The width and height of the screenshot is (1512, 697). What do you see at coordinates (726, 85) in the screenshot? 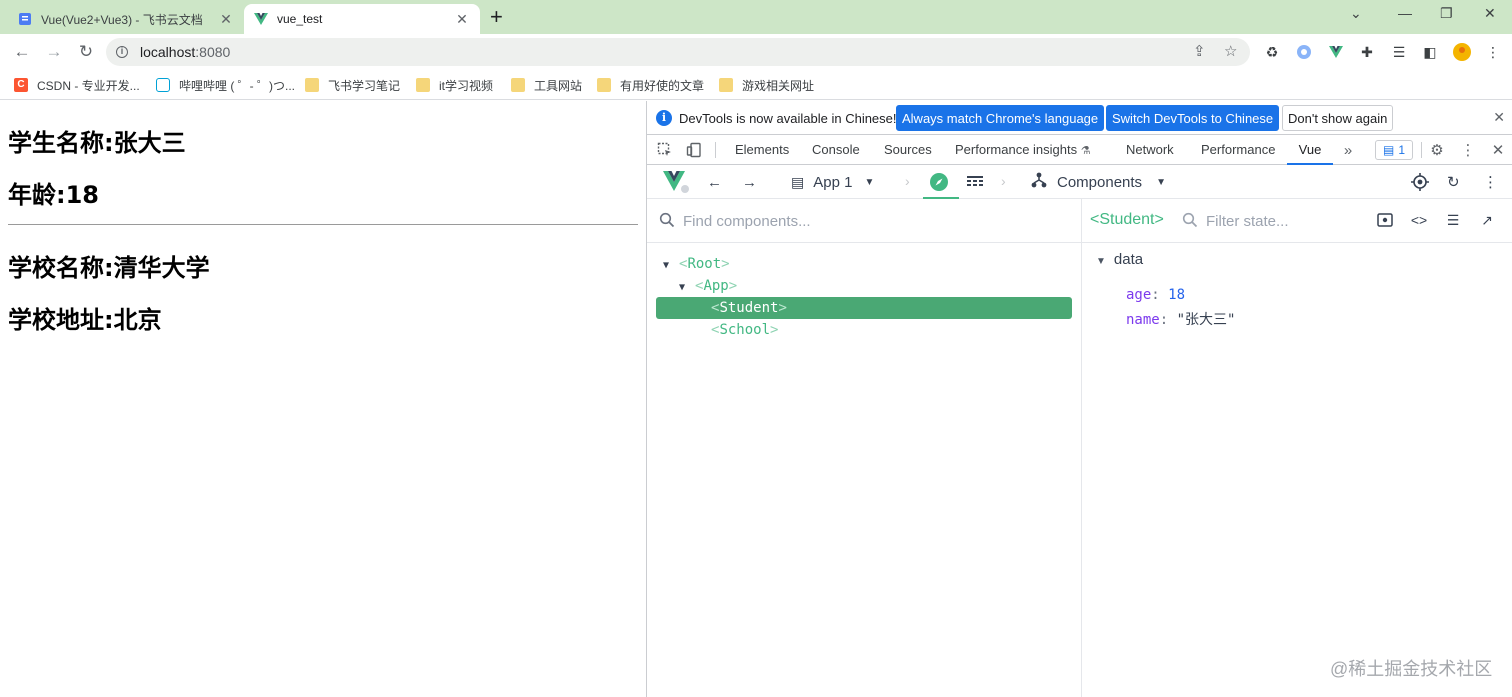
I see `folder-icon` at bounding box center [726, 85].